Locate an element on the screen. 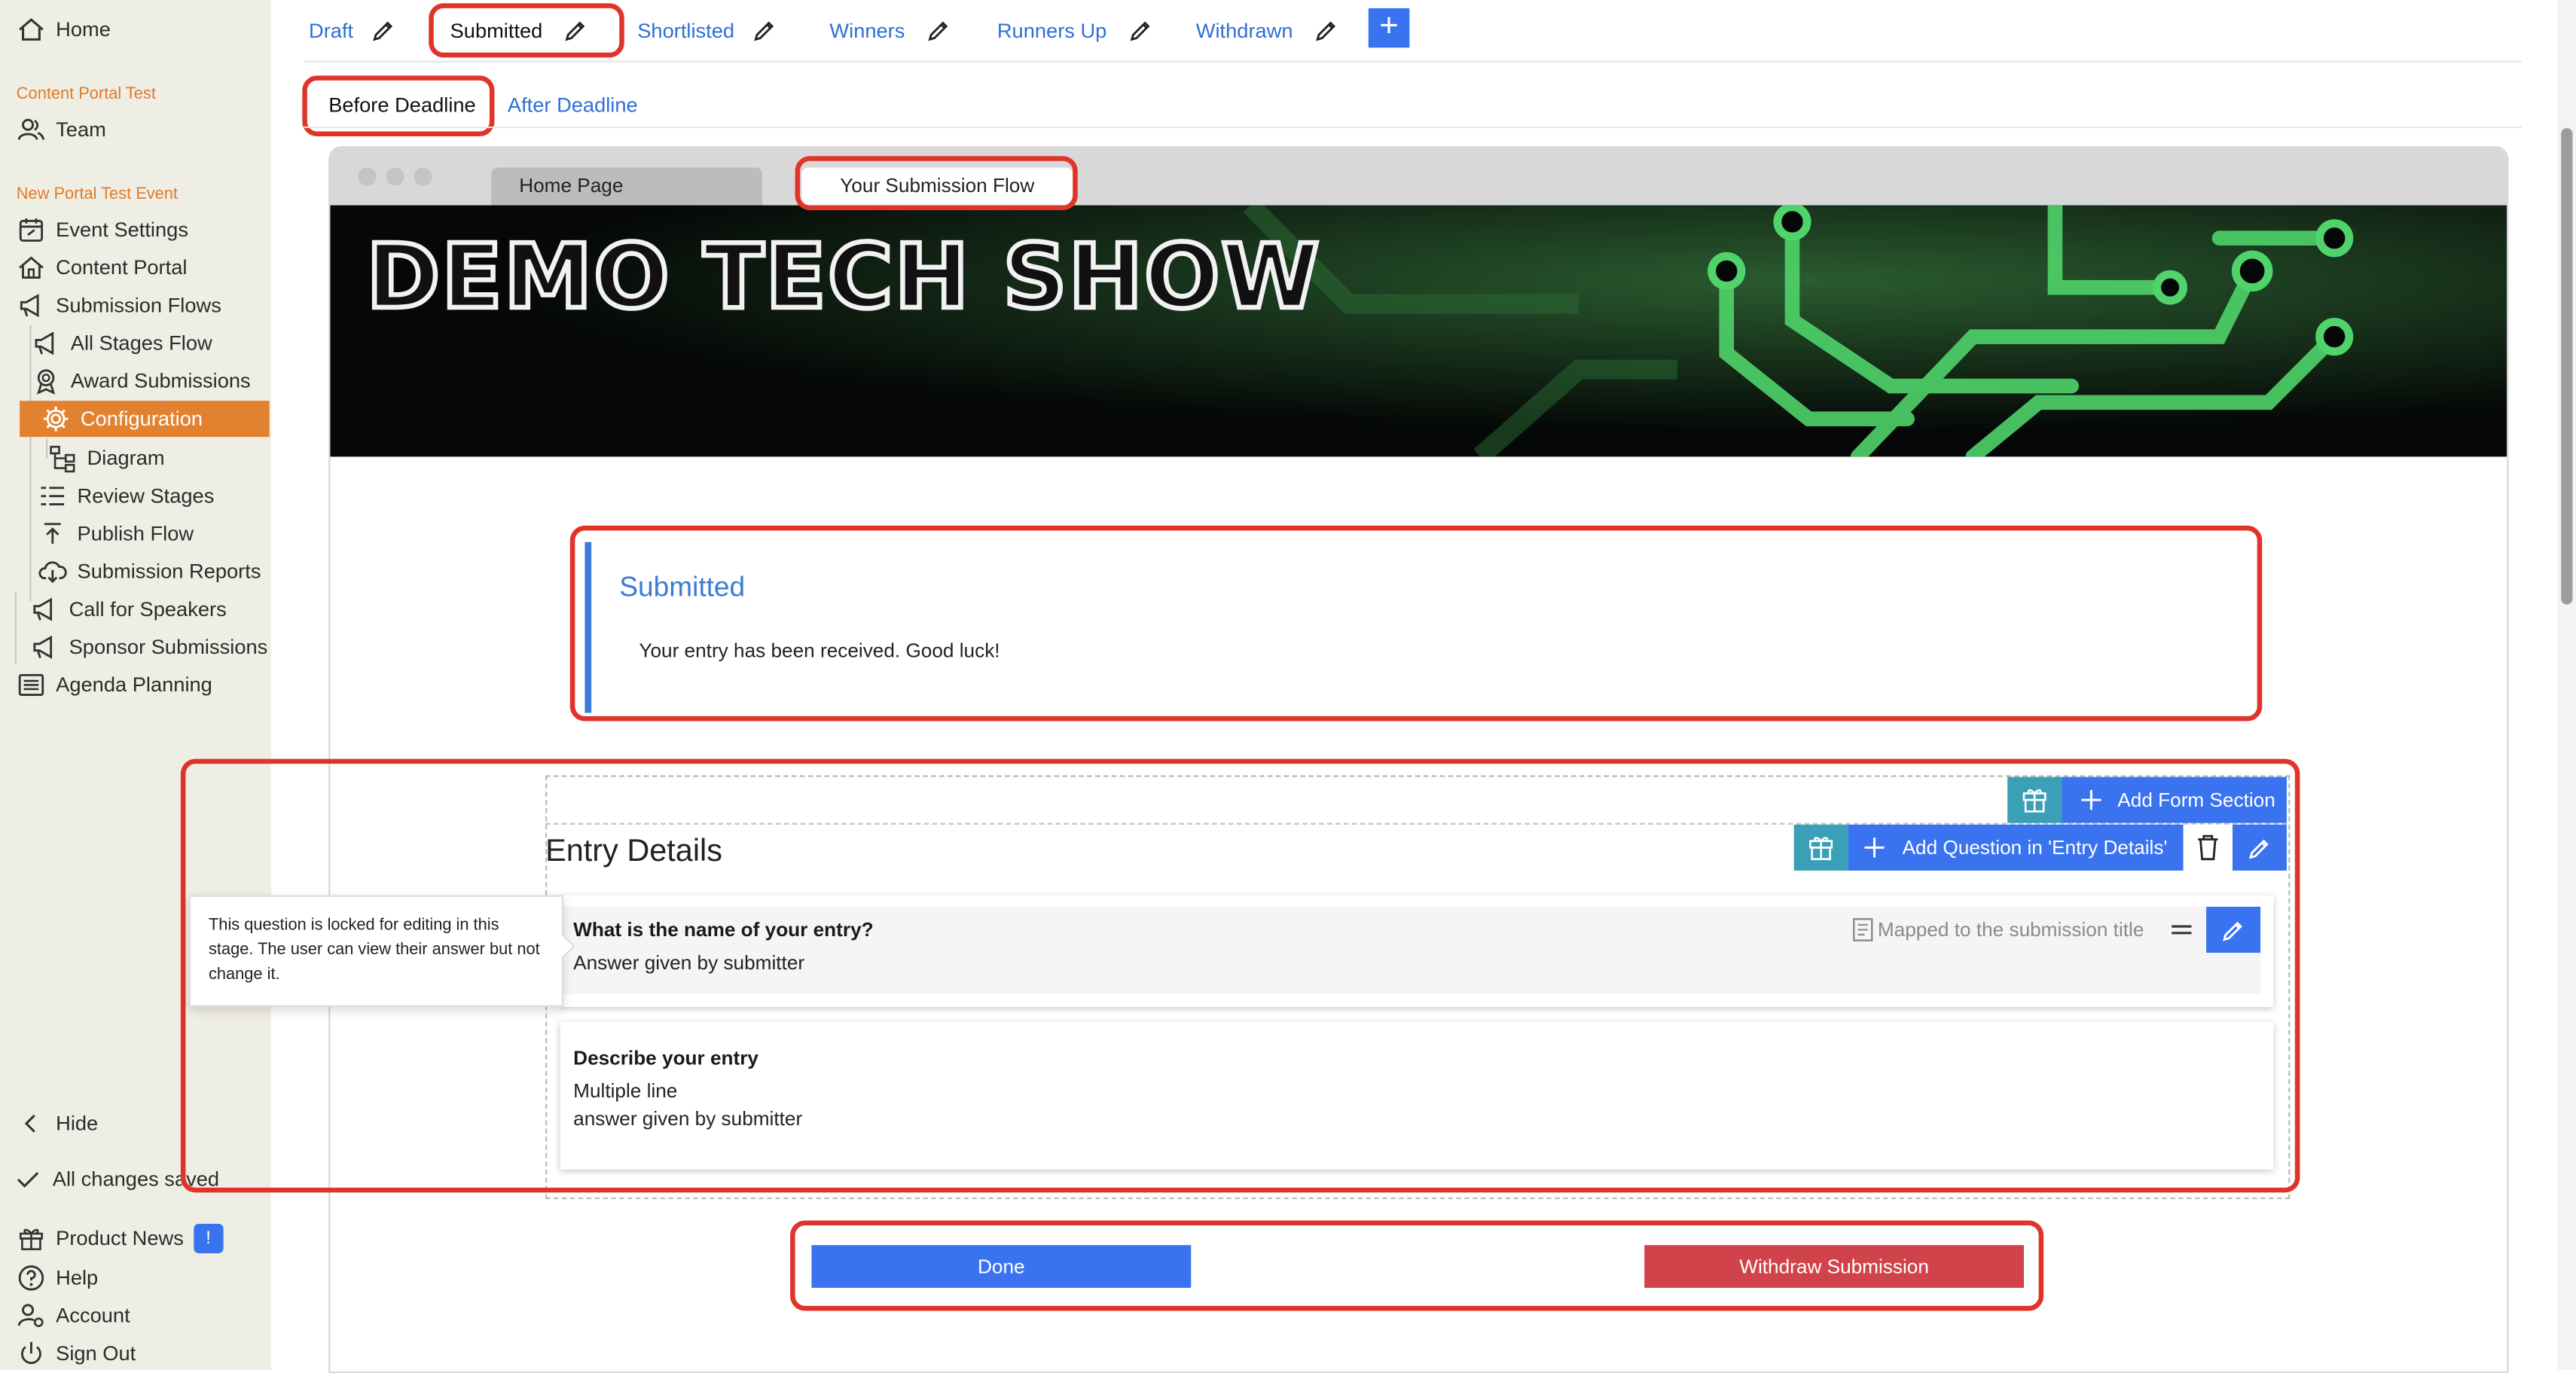 The width and height of the screenshot is (2576, 1373). nav-help: Help is located at coordinates (58, 1278).